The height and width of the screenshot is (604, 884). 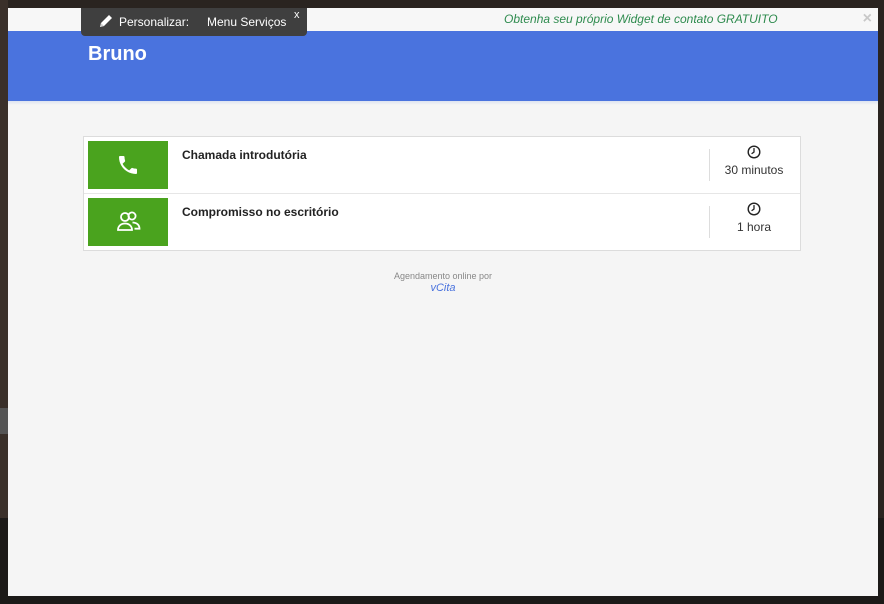 I want to click on service-row-intro-call: Chamada introdutória 30 minutos, so click(x=442, y=165).